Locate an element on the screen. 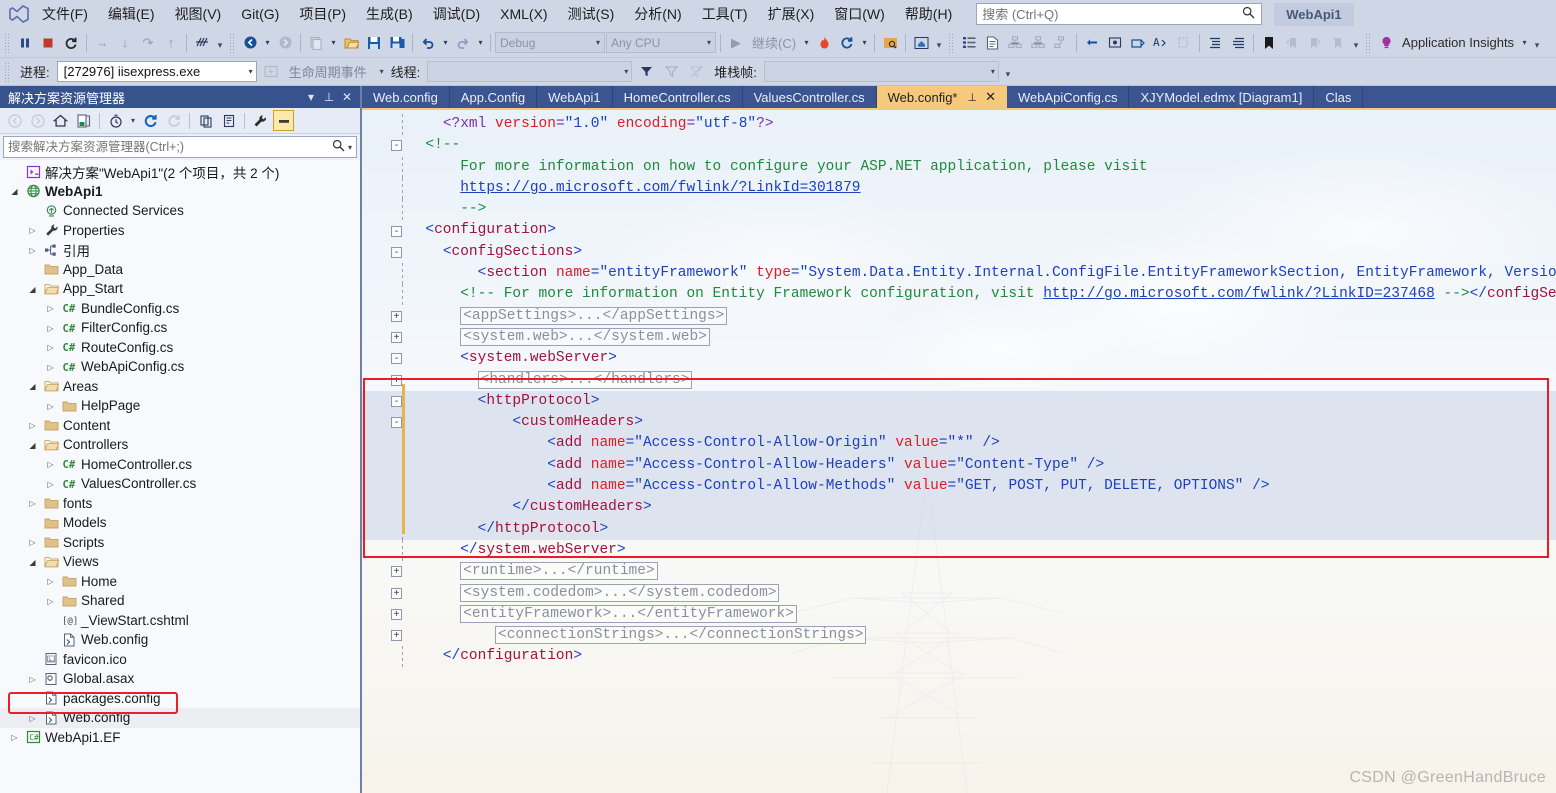  navigate-back-dropdown-icon: ▾ is located at coordinates (267, 43).